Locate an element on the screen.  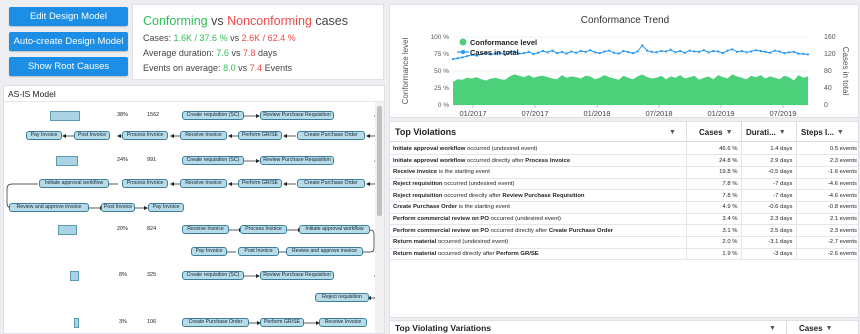
violation-cases: 3.1 % is located at coordinates (713, 230).